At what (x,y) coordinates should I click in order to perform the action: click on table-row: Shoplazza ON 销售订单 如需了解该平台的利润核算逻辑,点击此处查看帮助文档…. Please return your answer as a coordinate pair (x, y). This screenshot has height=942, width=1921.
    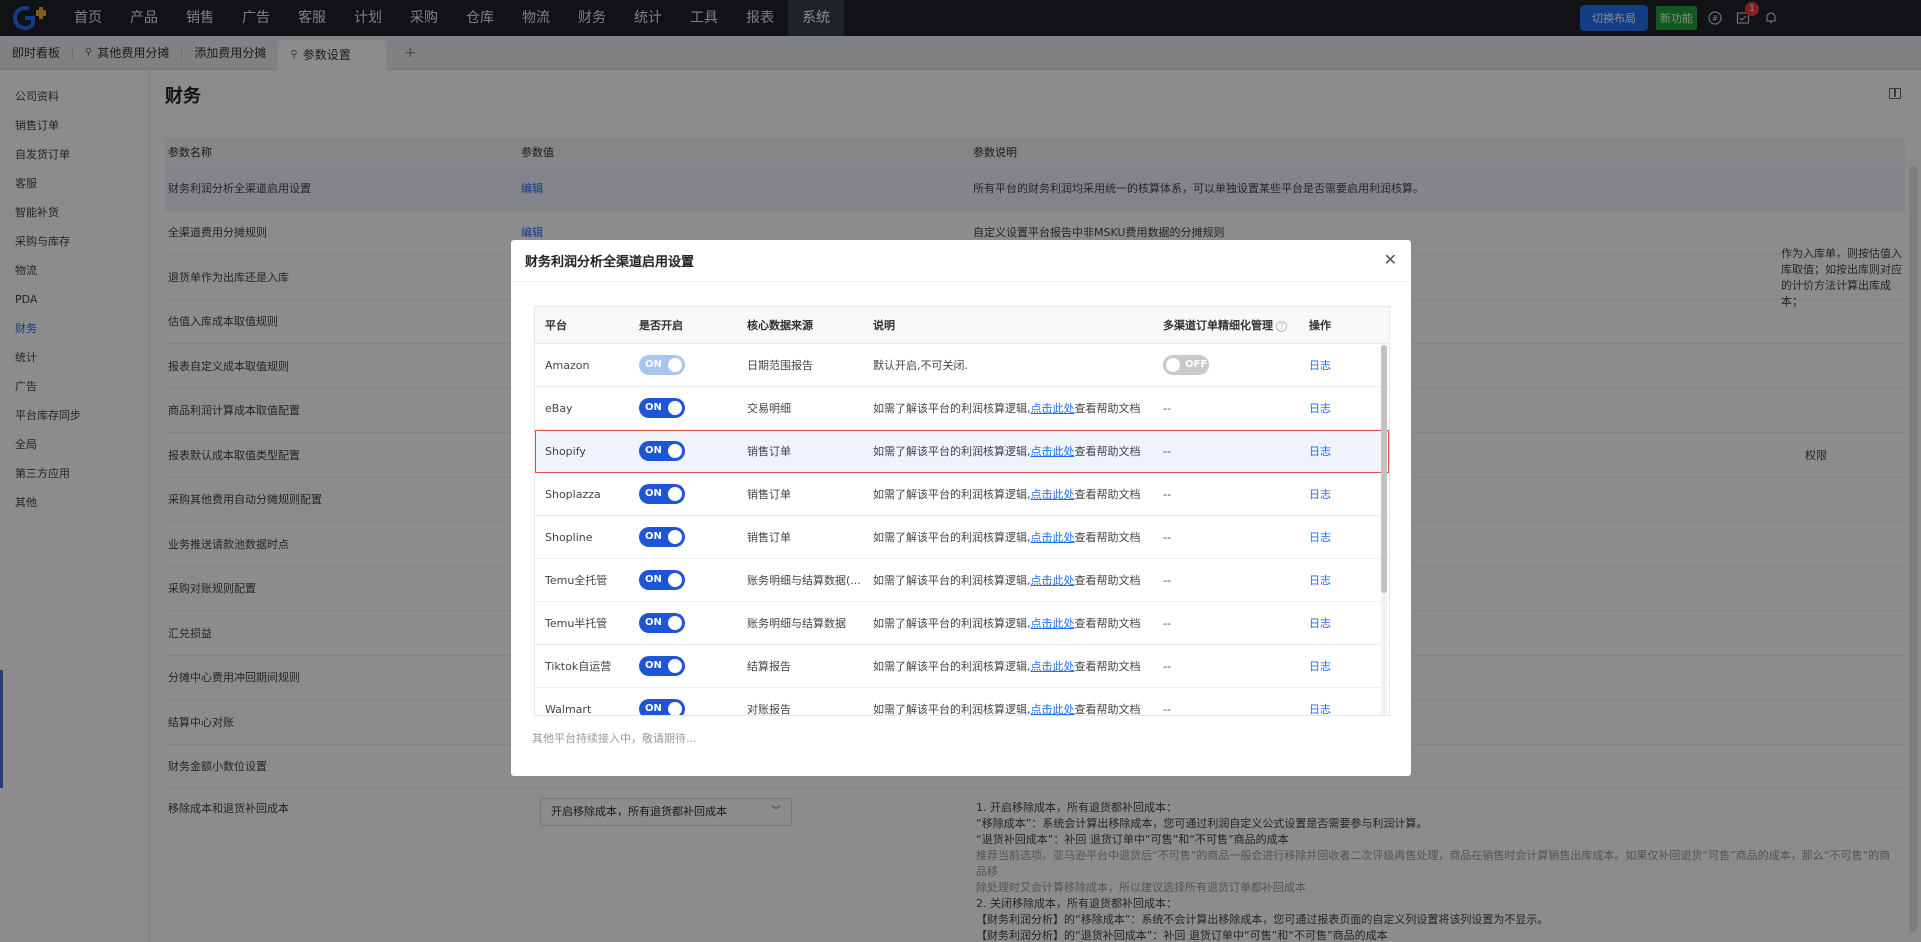
    Looking at the image, I should click on (962, 494).